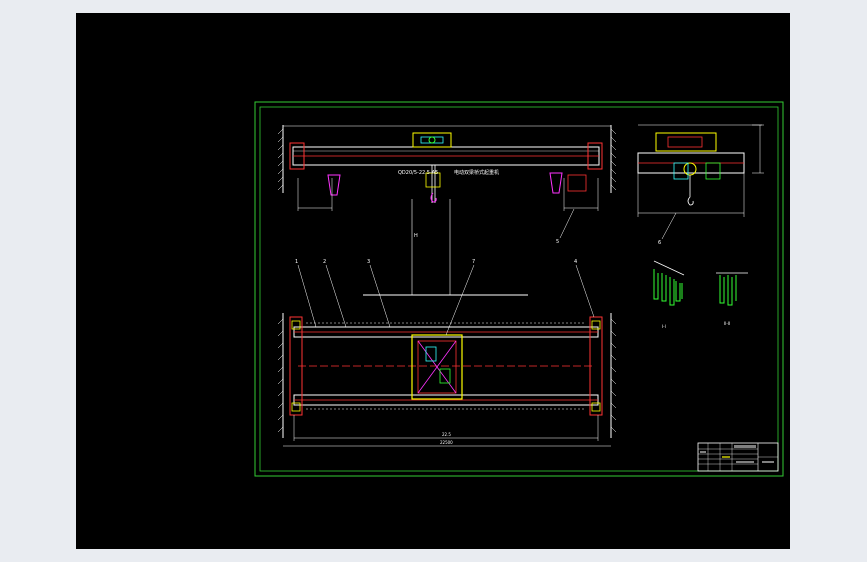 This screenshot has width=867, height=562. I want to click on main-title: 电动双梁桥式起重机, so click(476, 172).